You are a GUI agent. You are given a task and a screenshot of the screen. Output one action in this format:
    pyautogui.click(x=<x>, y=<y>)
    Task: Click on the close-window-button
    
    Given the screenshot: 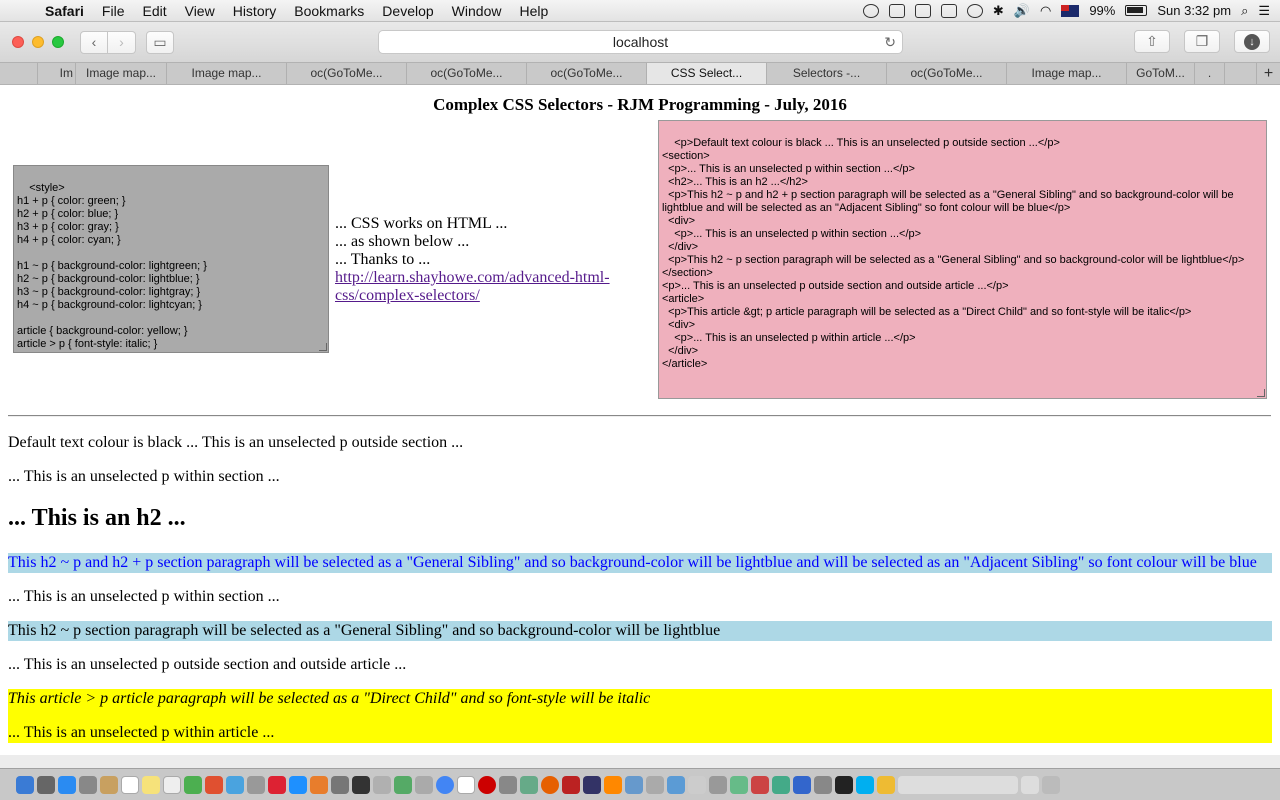 What is the action you would take?
    pyautogui.click(x=18, y=42)
    